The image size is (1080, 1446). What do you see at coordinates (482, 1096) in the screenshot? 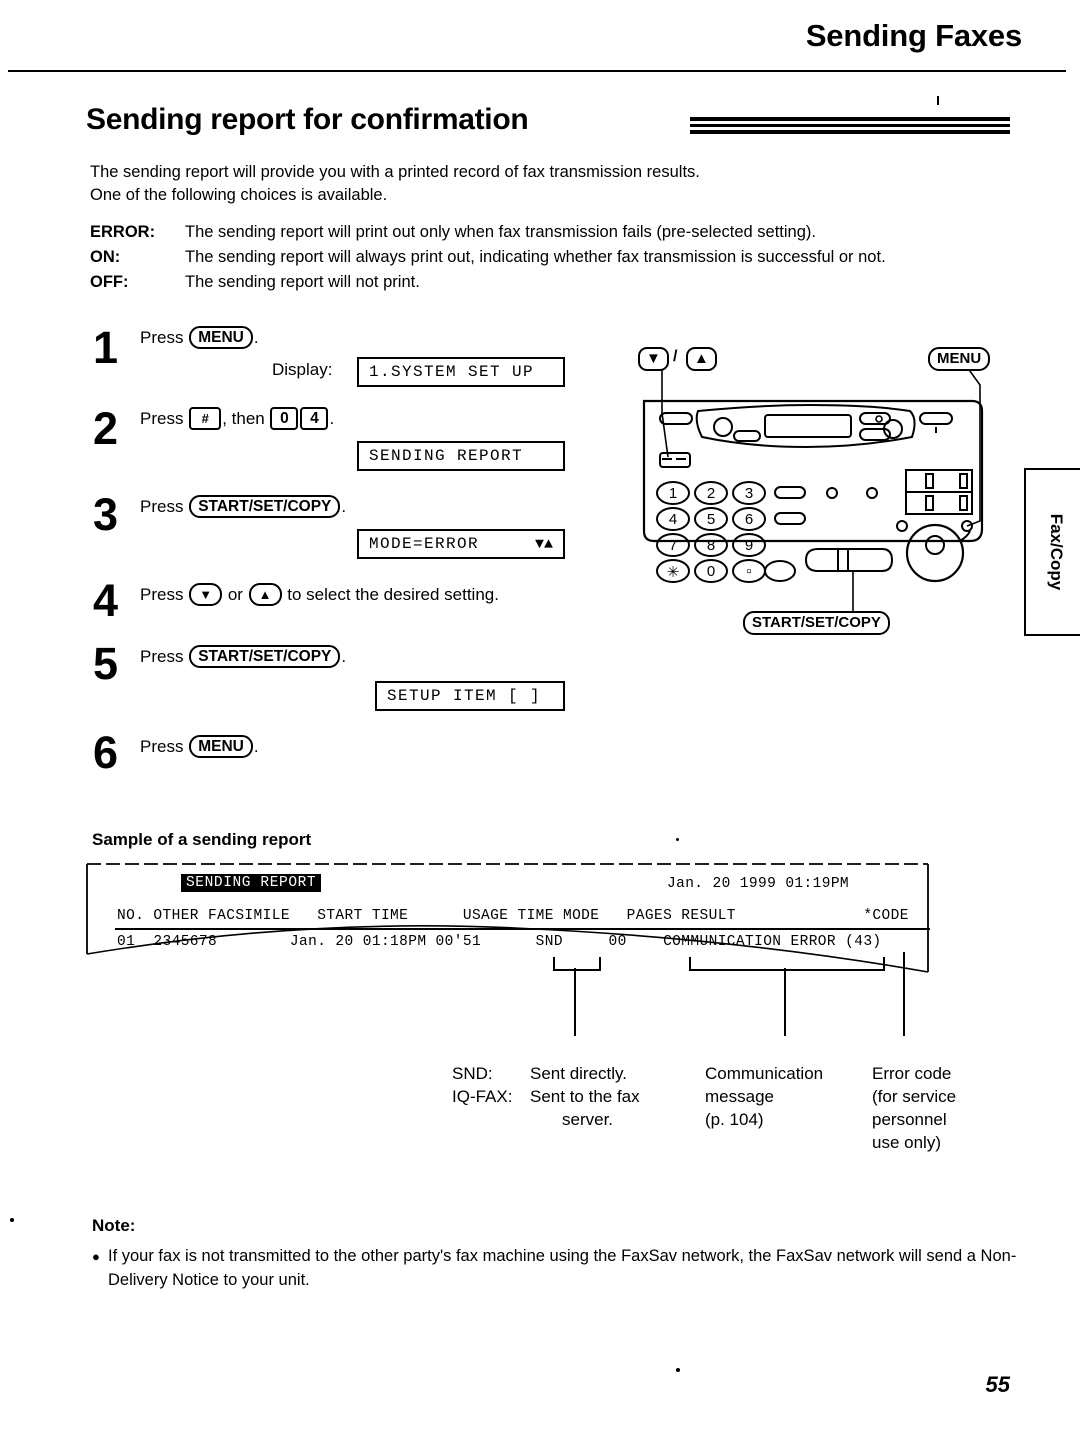
I see `callout-mode-iqfax-key: IQ-FAX:` at bounding box center [482, 1096].